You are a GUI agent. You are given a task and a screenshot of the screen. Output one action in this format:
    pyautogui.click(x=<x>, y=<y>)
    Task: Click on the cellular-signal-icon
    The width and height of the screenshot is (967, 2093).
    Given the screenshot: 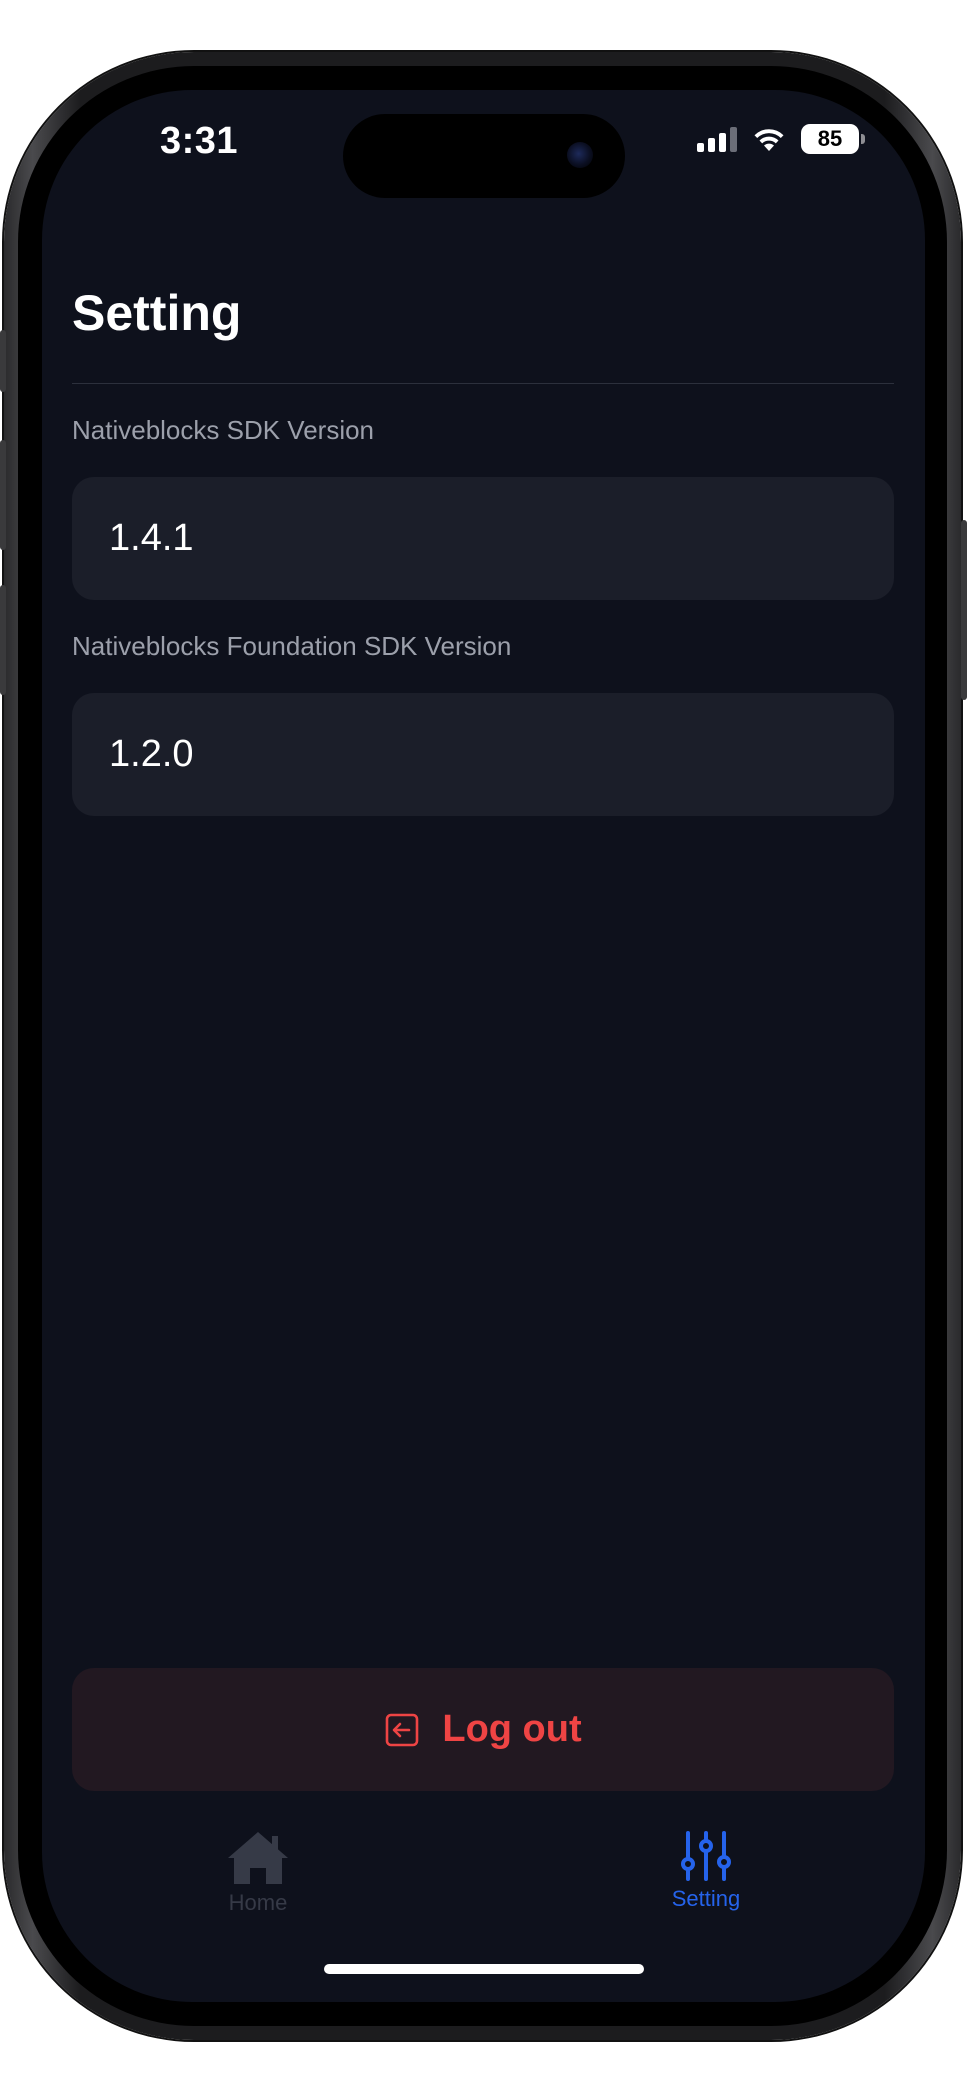 What is the action you would take?
    pyautogui.click(x=717, y=139)
    